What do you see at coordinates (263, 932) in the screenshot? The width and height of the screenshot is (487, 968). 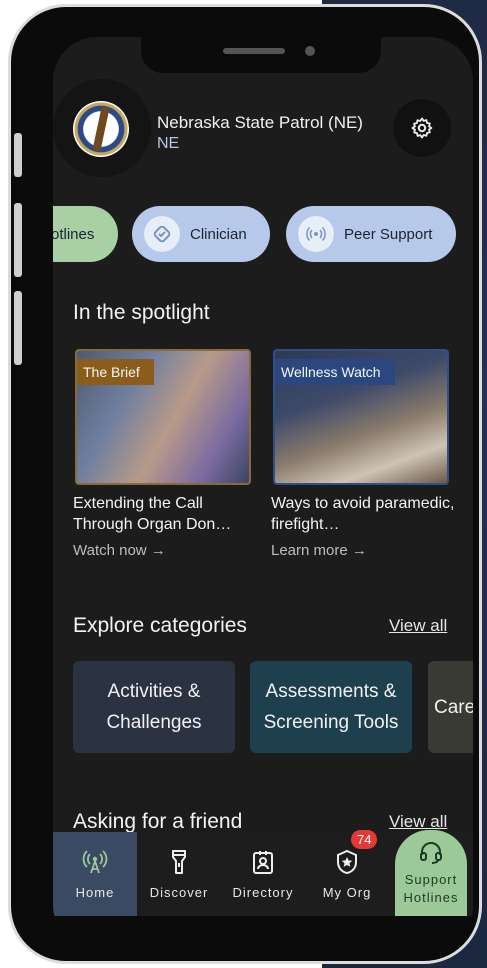 I see `home-indicator-area` at bounding box center [263, 932].